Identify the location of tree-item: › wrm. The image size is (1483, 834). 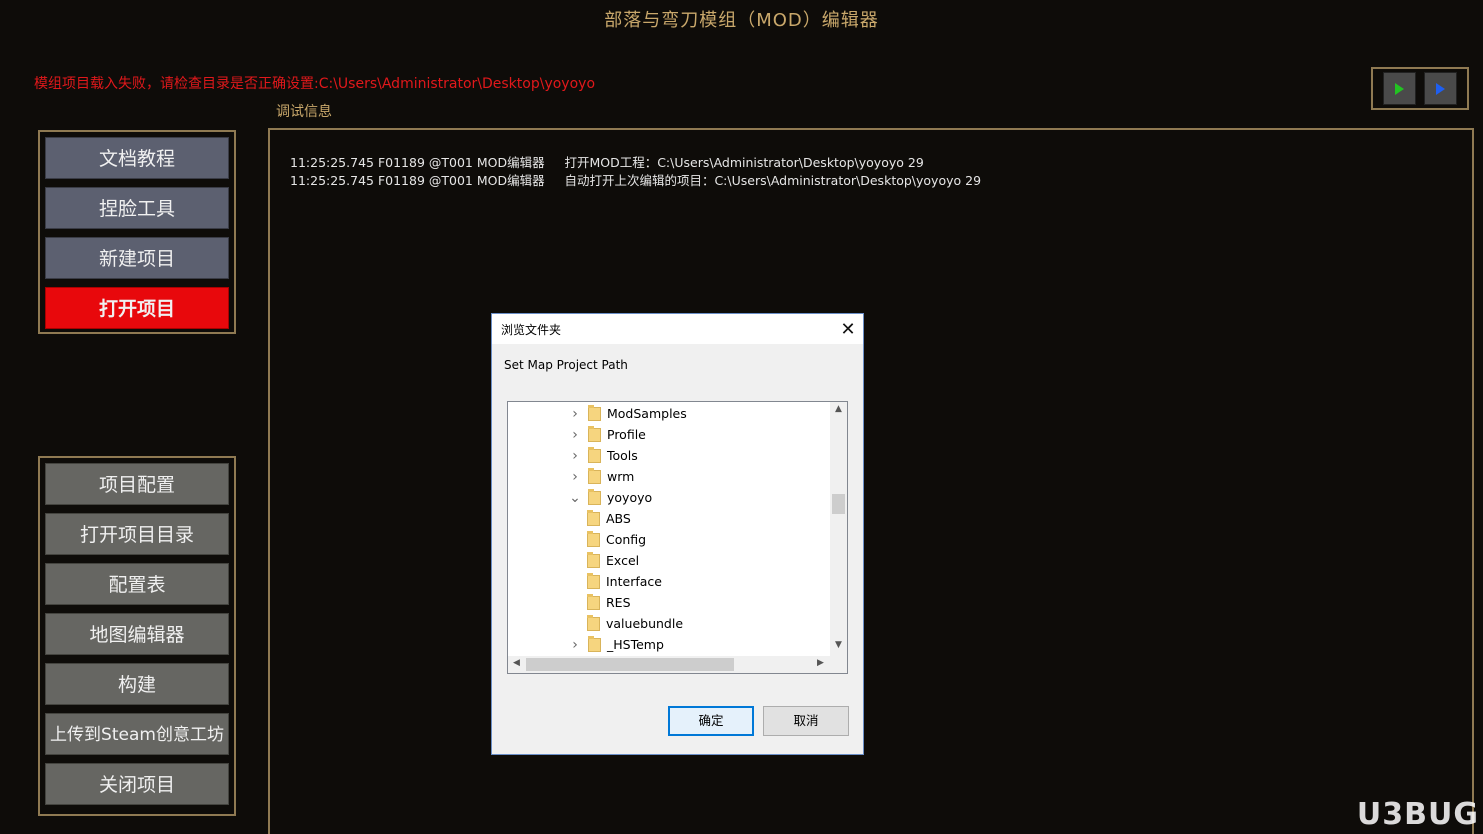
(601, 476).